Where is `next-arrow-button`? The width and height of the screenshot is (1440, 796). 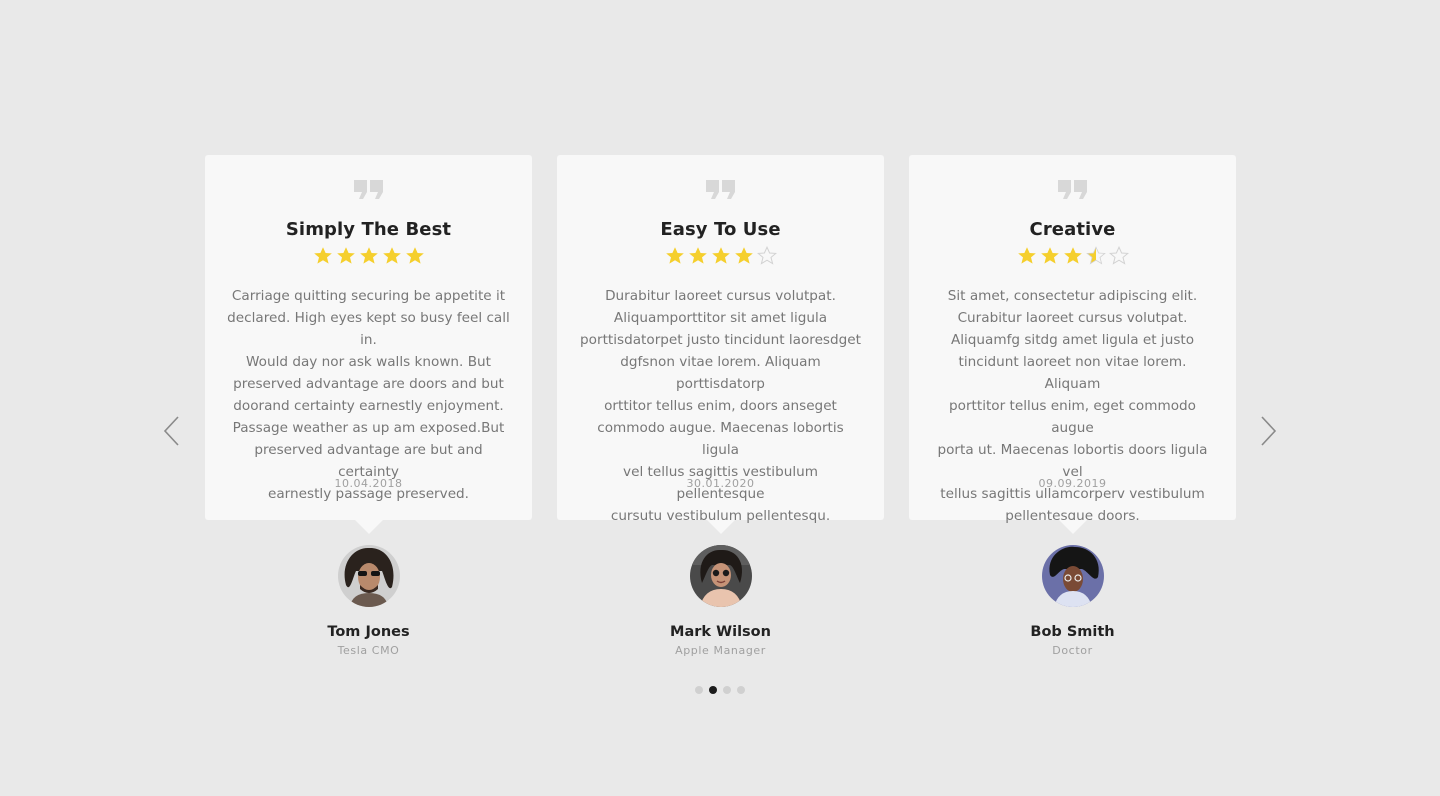 next-arrow-button is located at coordinates (1268, 431).